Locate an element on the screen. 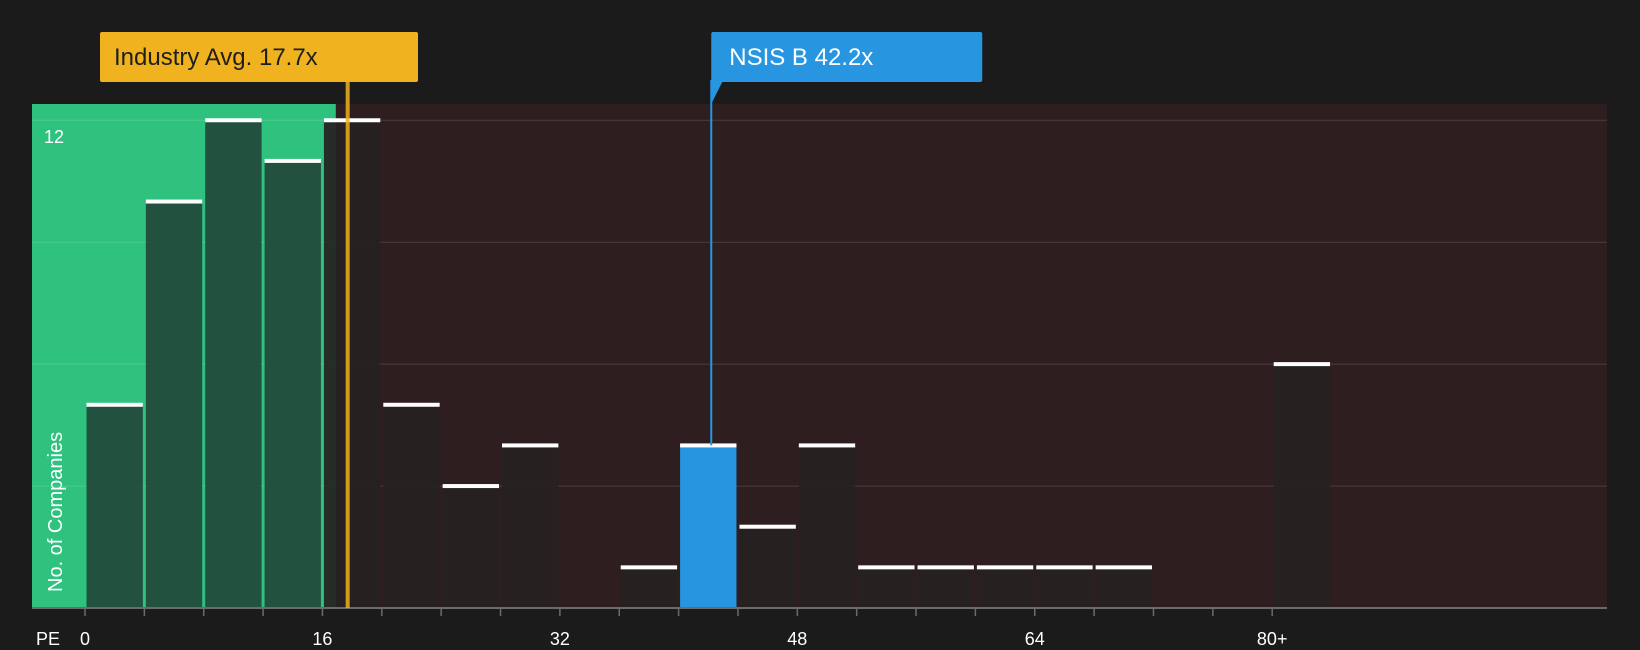 The width and height of the screenshot is (1640, 650). x-tick-label: 48 is located at coordinates (797, 639).